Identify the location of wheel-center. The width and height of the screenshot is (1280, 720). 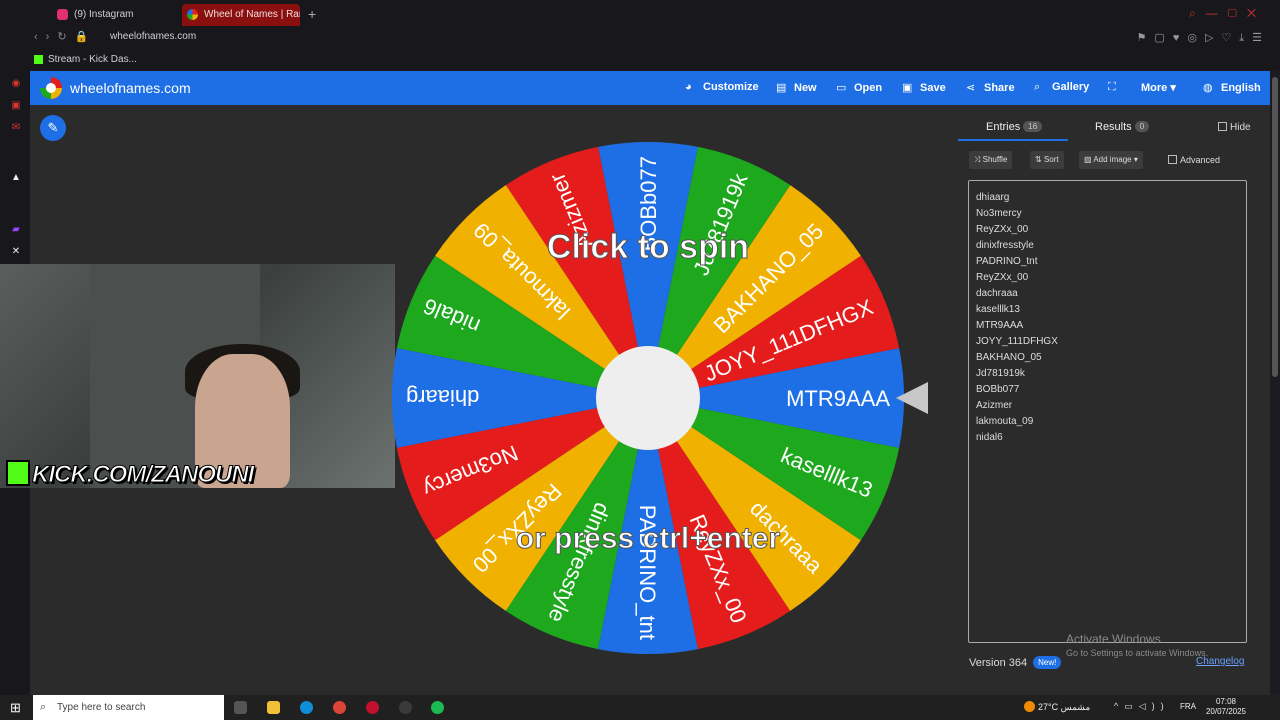
(648, 398).